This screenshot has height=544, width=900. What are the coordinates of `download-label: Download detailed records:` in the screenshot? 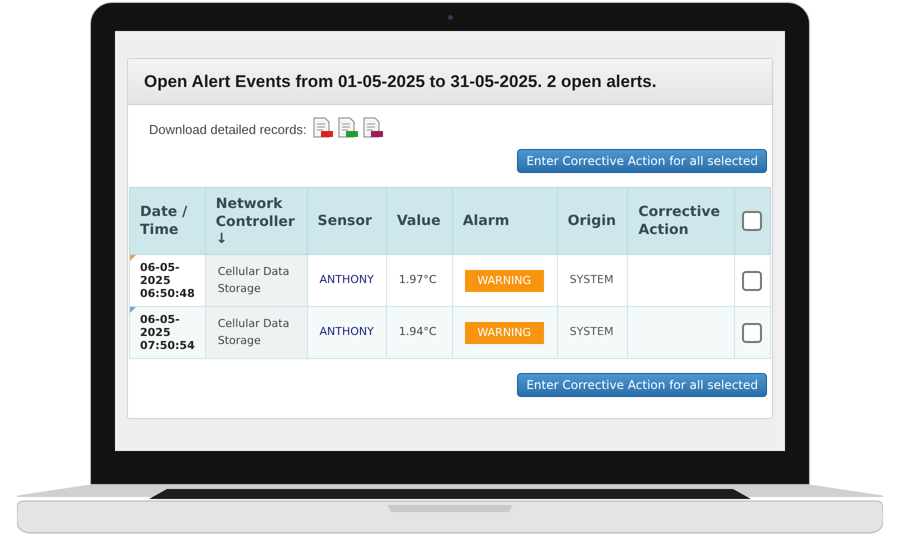 It's located at (228, 129).